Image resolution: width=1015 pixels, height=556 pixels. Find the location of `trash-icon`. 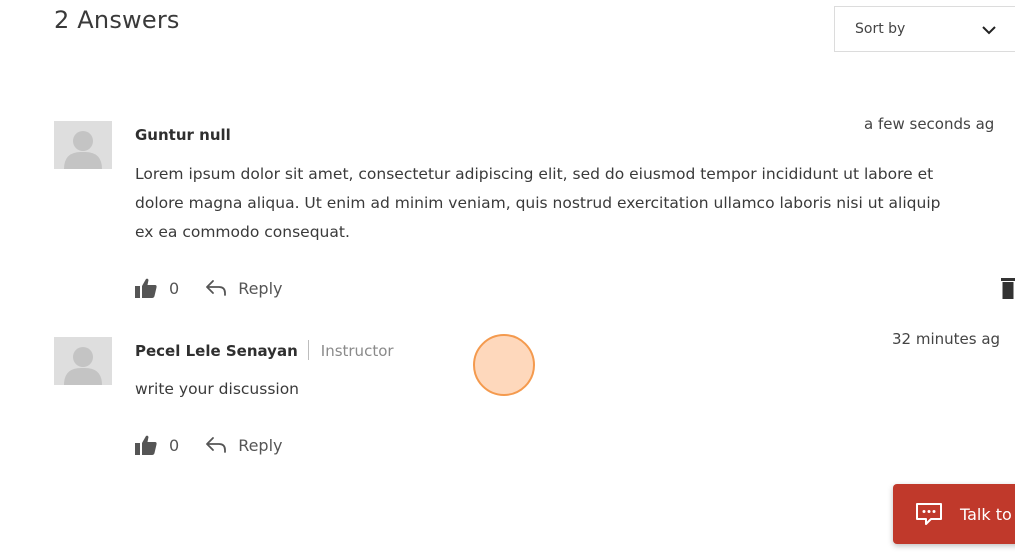

trash-icon is located at coordinates (1007, 289).